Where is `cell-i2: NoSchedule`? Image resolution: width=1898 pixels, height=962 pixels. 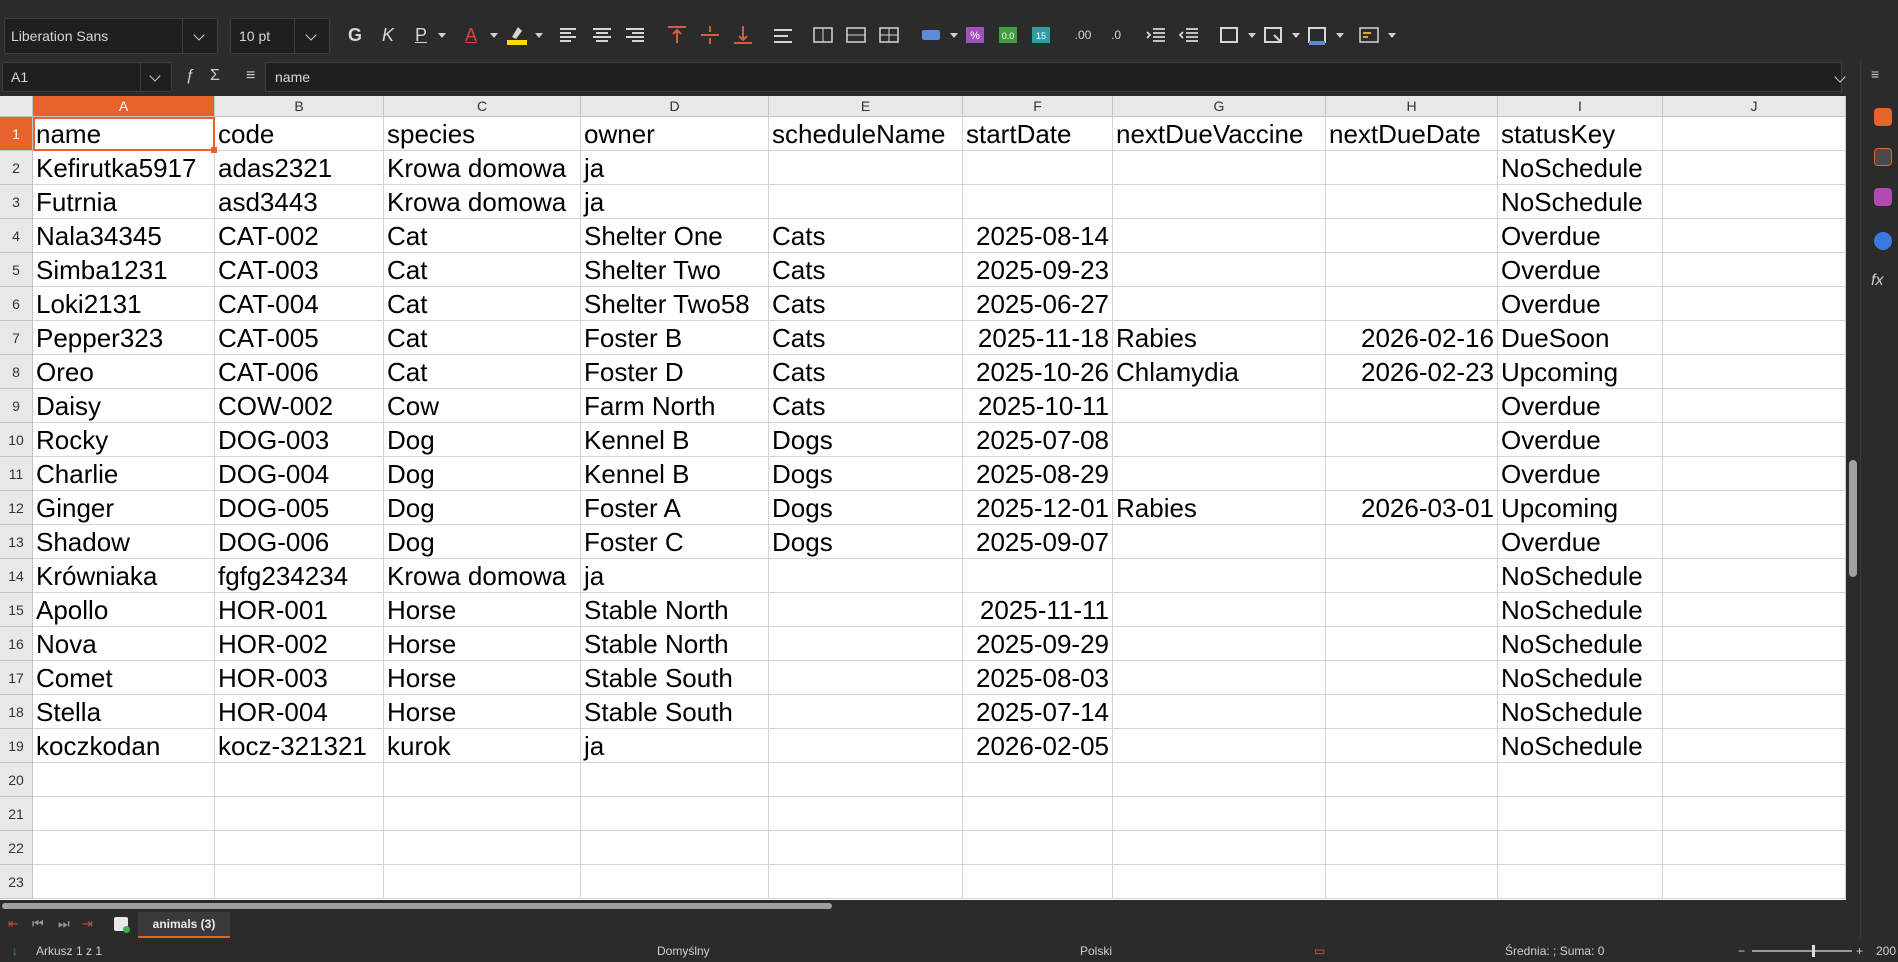
cell-i2: NoSchedule is located at coordinates (1580, 168).